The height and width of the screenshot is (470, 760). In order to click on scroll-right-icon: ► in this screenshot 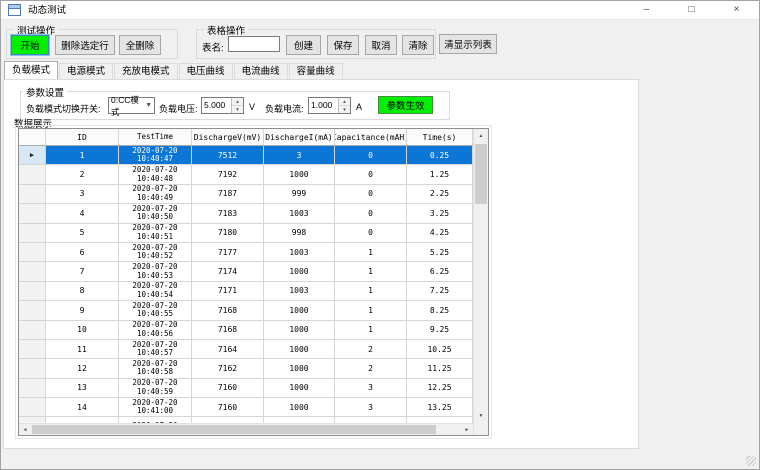, I will do `click(467, 430)`.